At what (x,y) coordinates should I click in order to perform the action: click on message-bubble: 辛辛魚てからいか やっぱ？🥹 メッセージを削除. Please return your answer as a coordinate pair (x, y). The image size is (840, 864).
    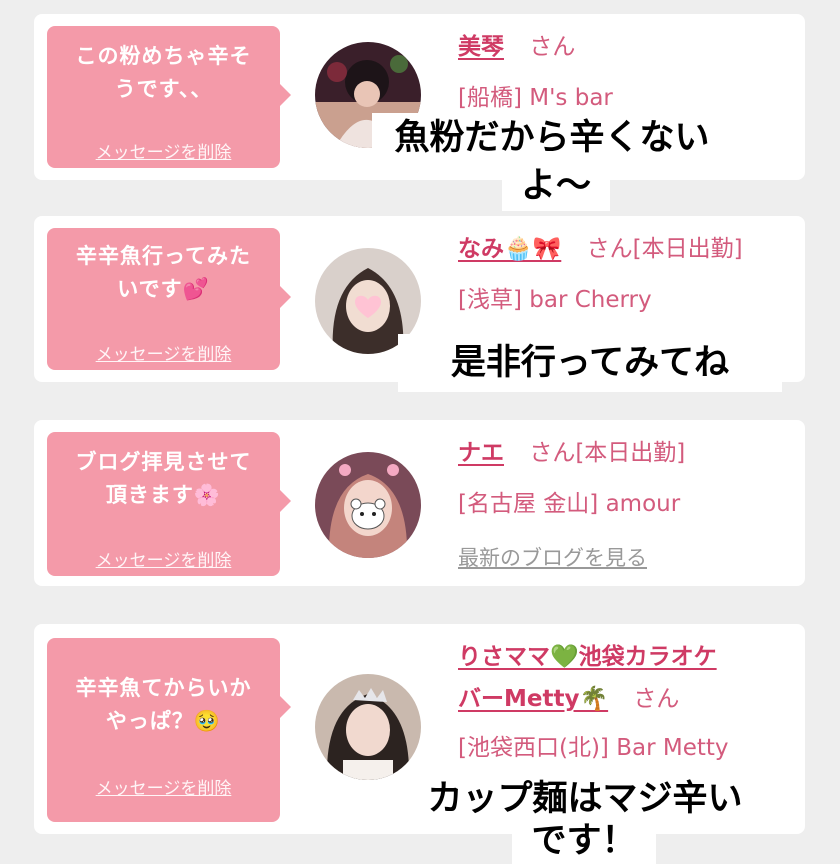
    Looking at the image, I should click on (169, 730).